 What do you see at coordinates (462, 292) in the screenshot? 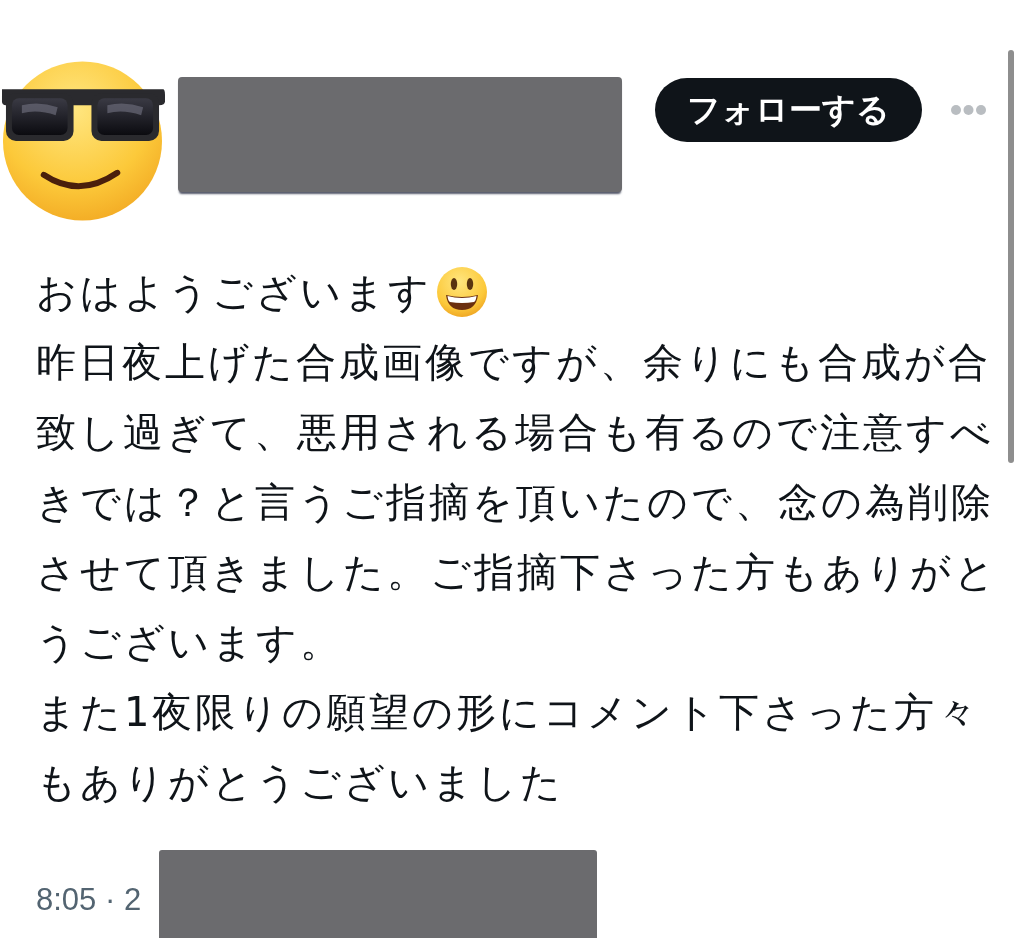
I see `grinning-smiley-icon` at bounding box center [462, 292].